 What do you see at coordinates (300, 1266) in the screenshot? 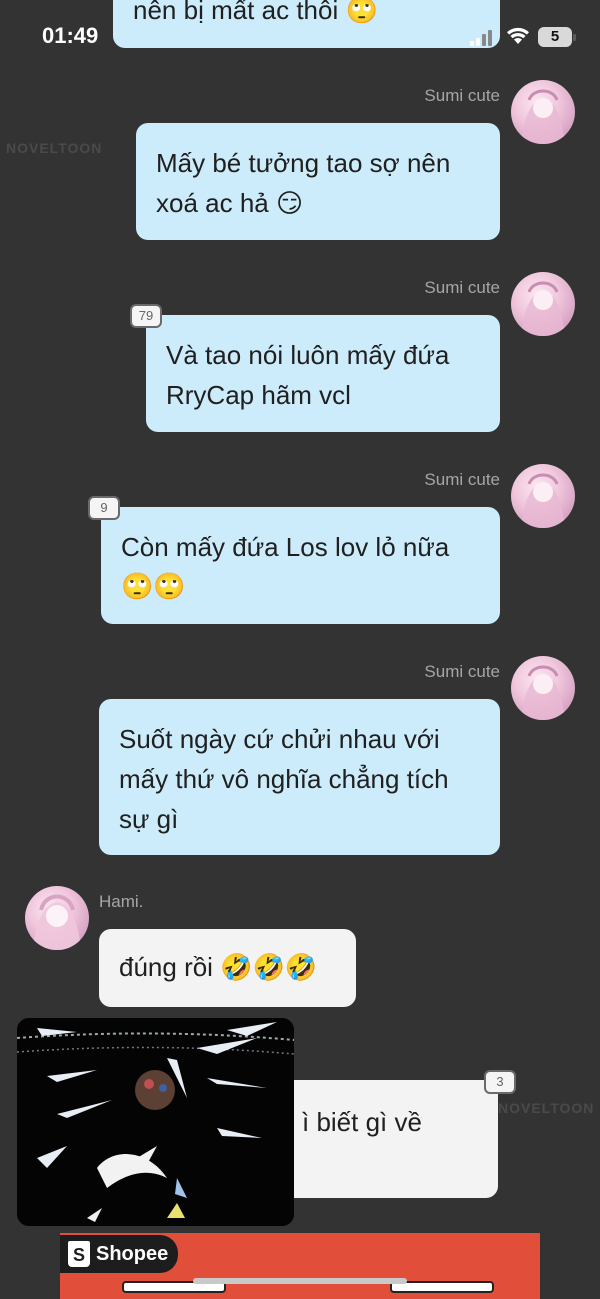
I see `ad-banner: S Shopee` at bounding box center [300, 1266].